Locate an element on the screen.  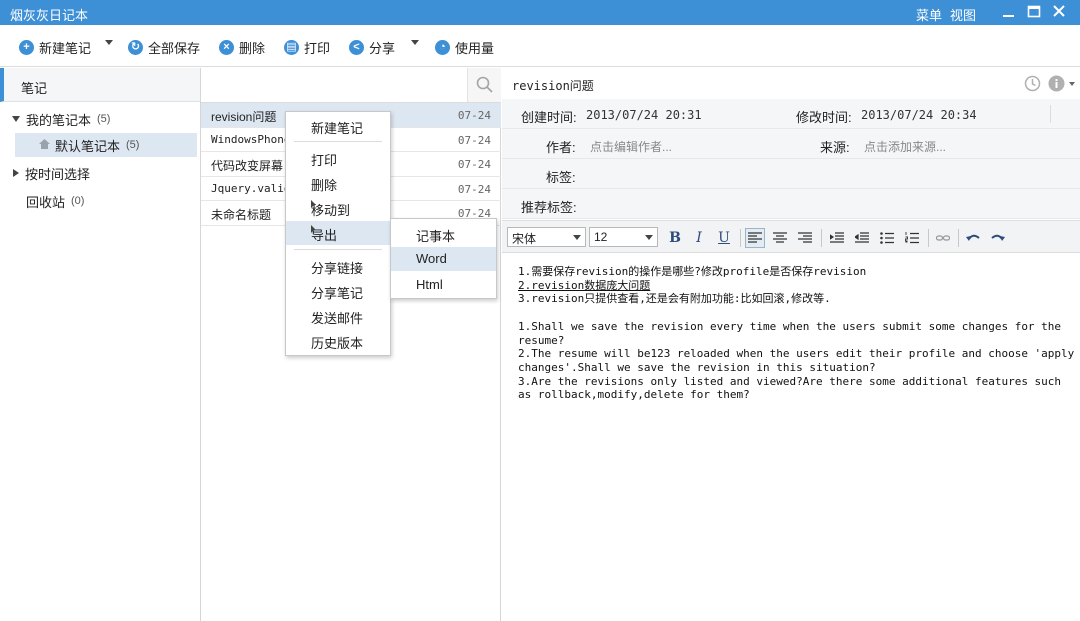
search-button is located at coordinates (484, 85).